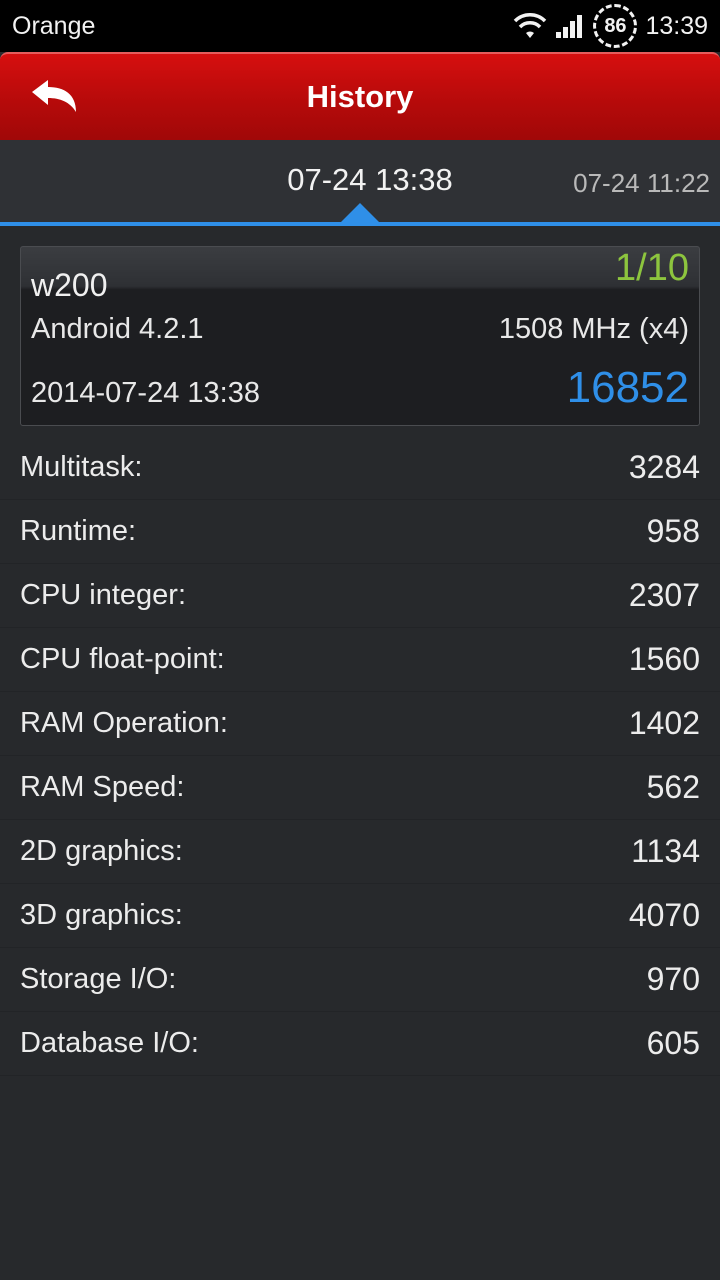  Describe the element at coordinates (81, 467) in the screenshot. I see `score-label: Multitask:` at that location.